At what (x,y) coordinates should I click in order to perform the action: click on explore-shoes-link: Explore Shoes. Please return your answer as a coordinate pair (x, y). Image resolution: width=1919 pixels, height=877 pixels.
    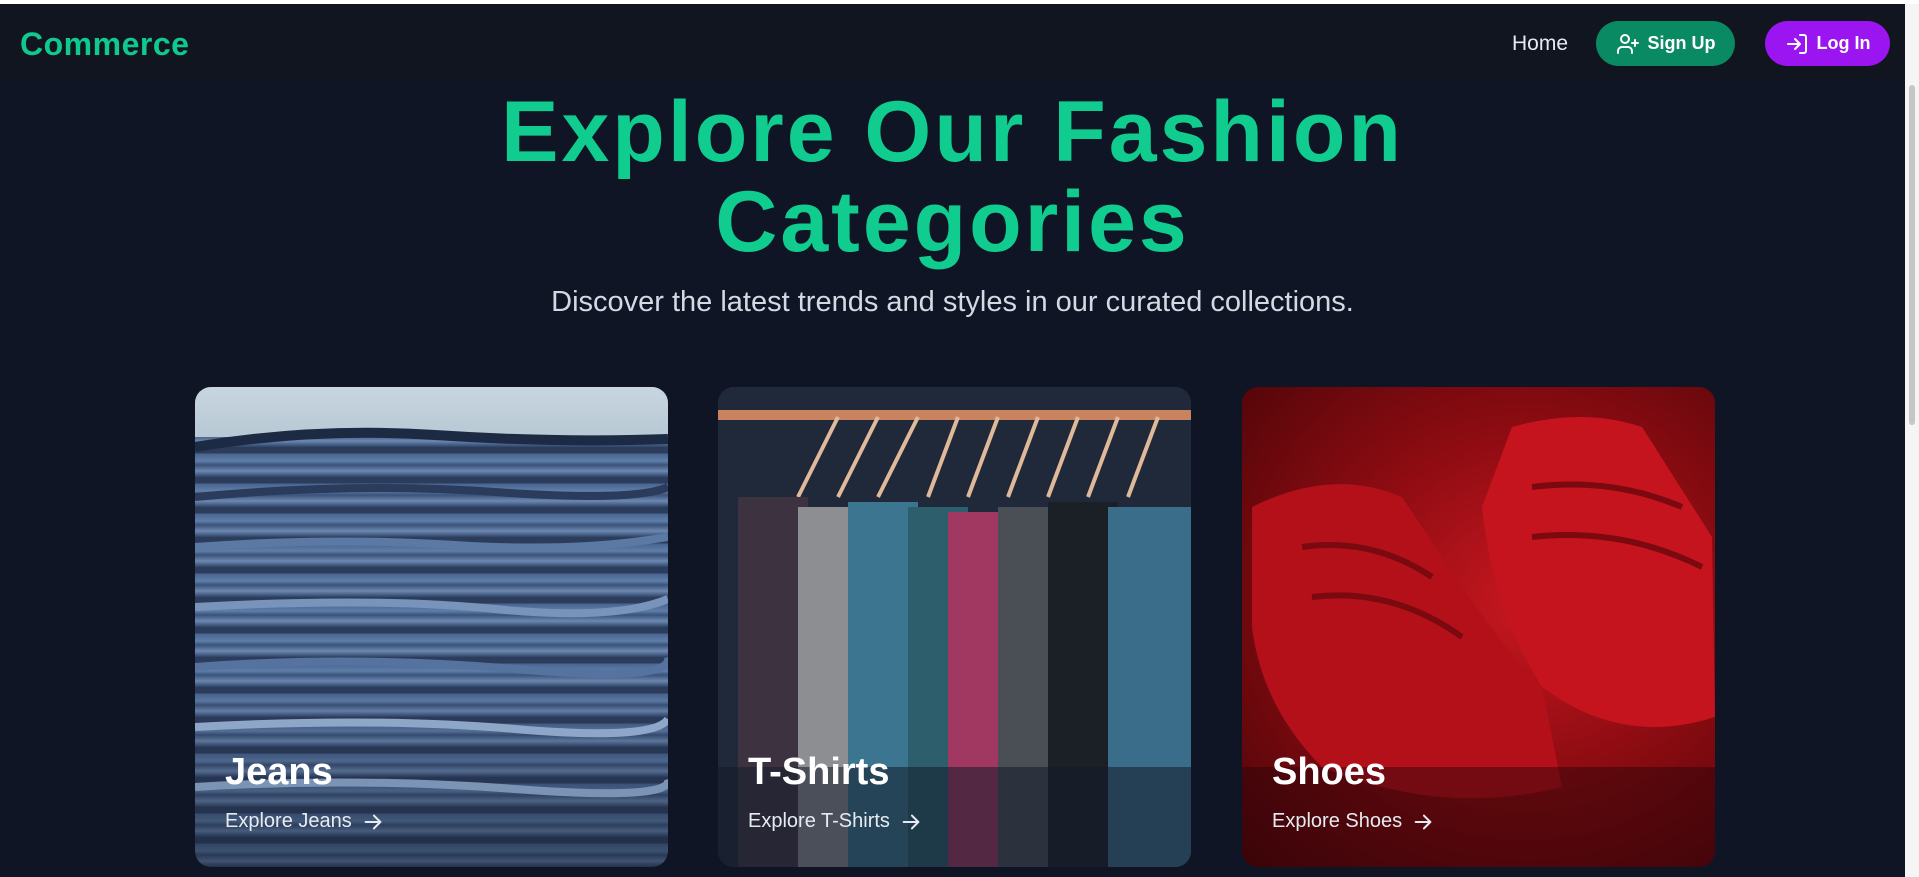
    Looking at the image, I should click on (1353, 821).